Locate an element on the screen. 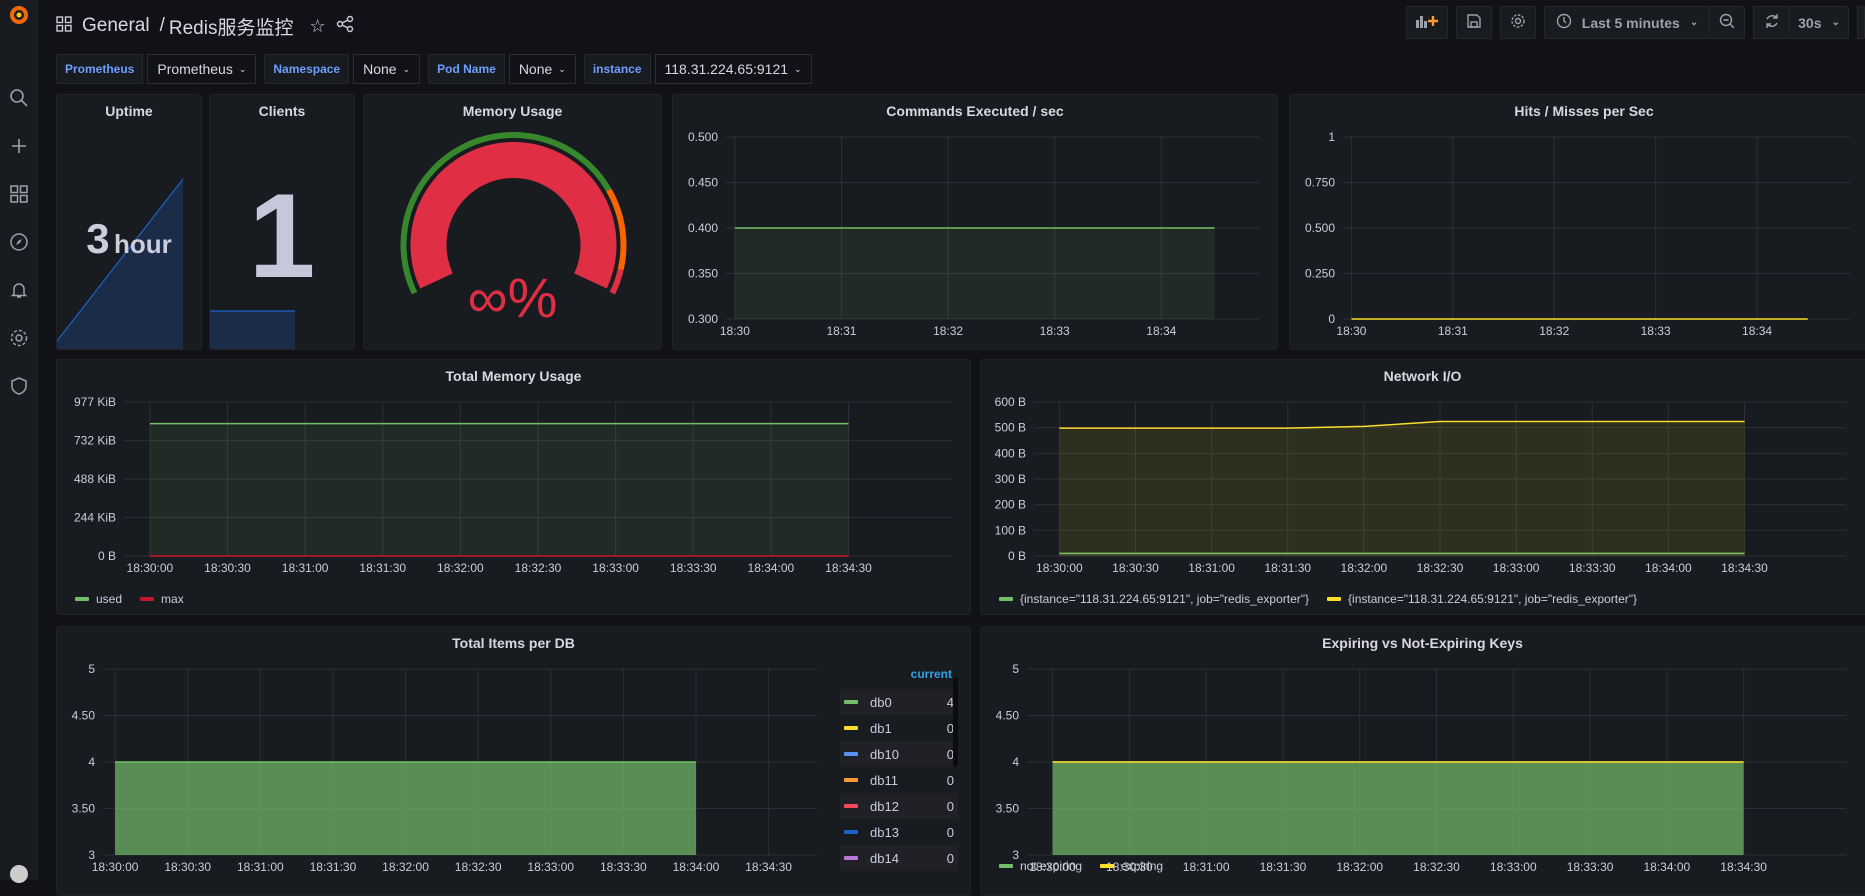 The width and height of the screenshot is (1865, 896). variable-namespace: Namespace None ⌄ is located at coordinates (342, 69).